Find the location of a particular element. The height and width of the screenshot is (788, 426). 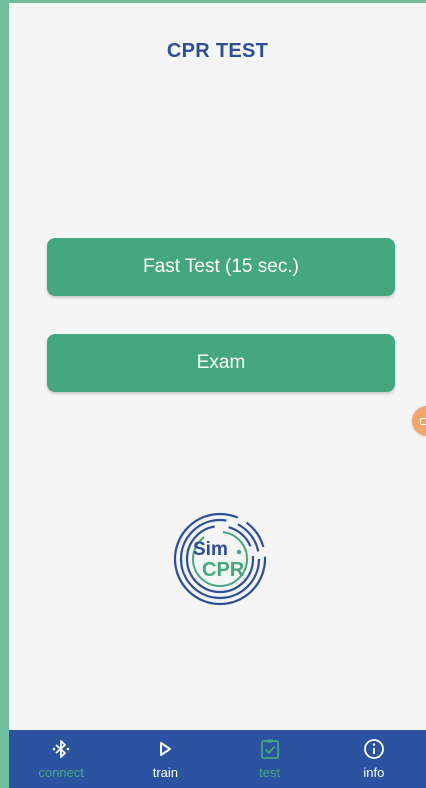

floating-side-handle is located at coordinates (419, 421).